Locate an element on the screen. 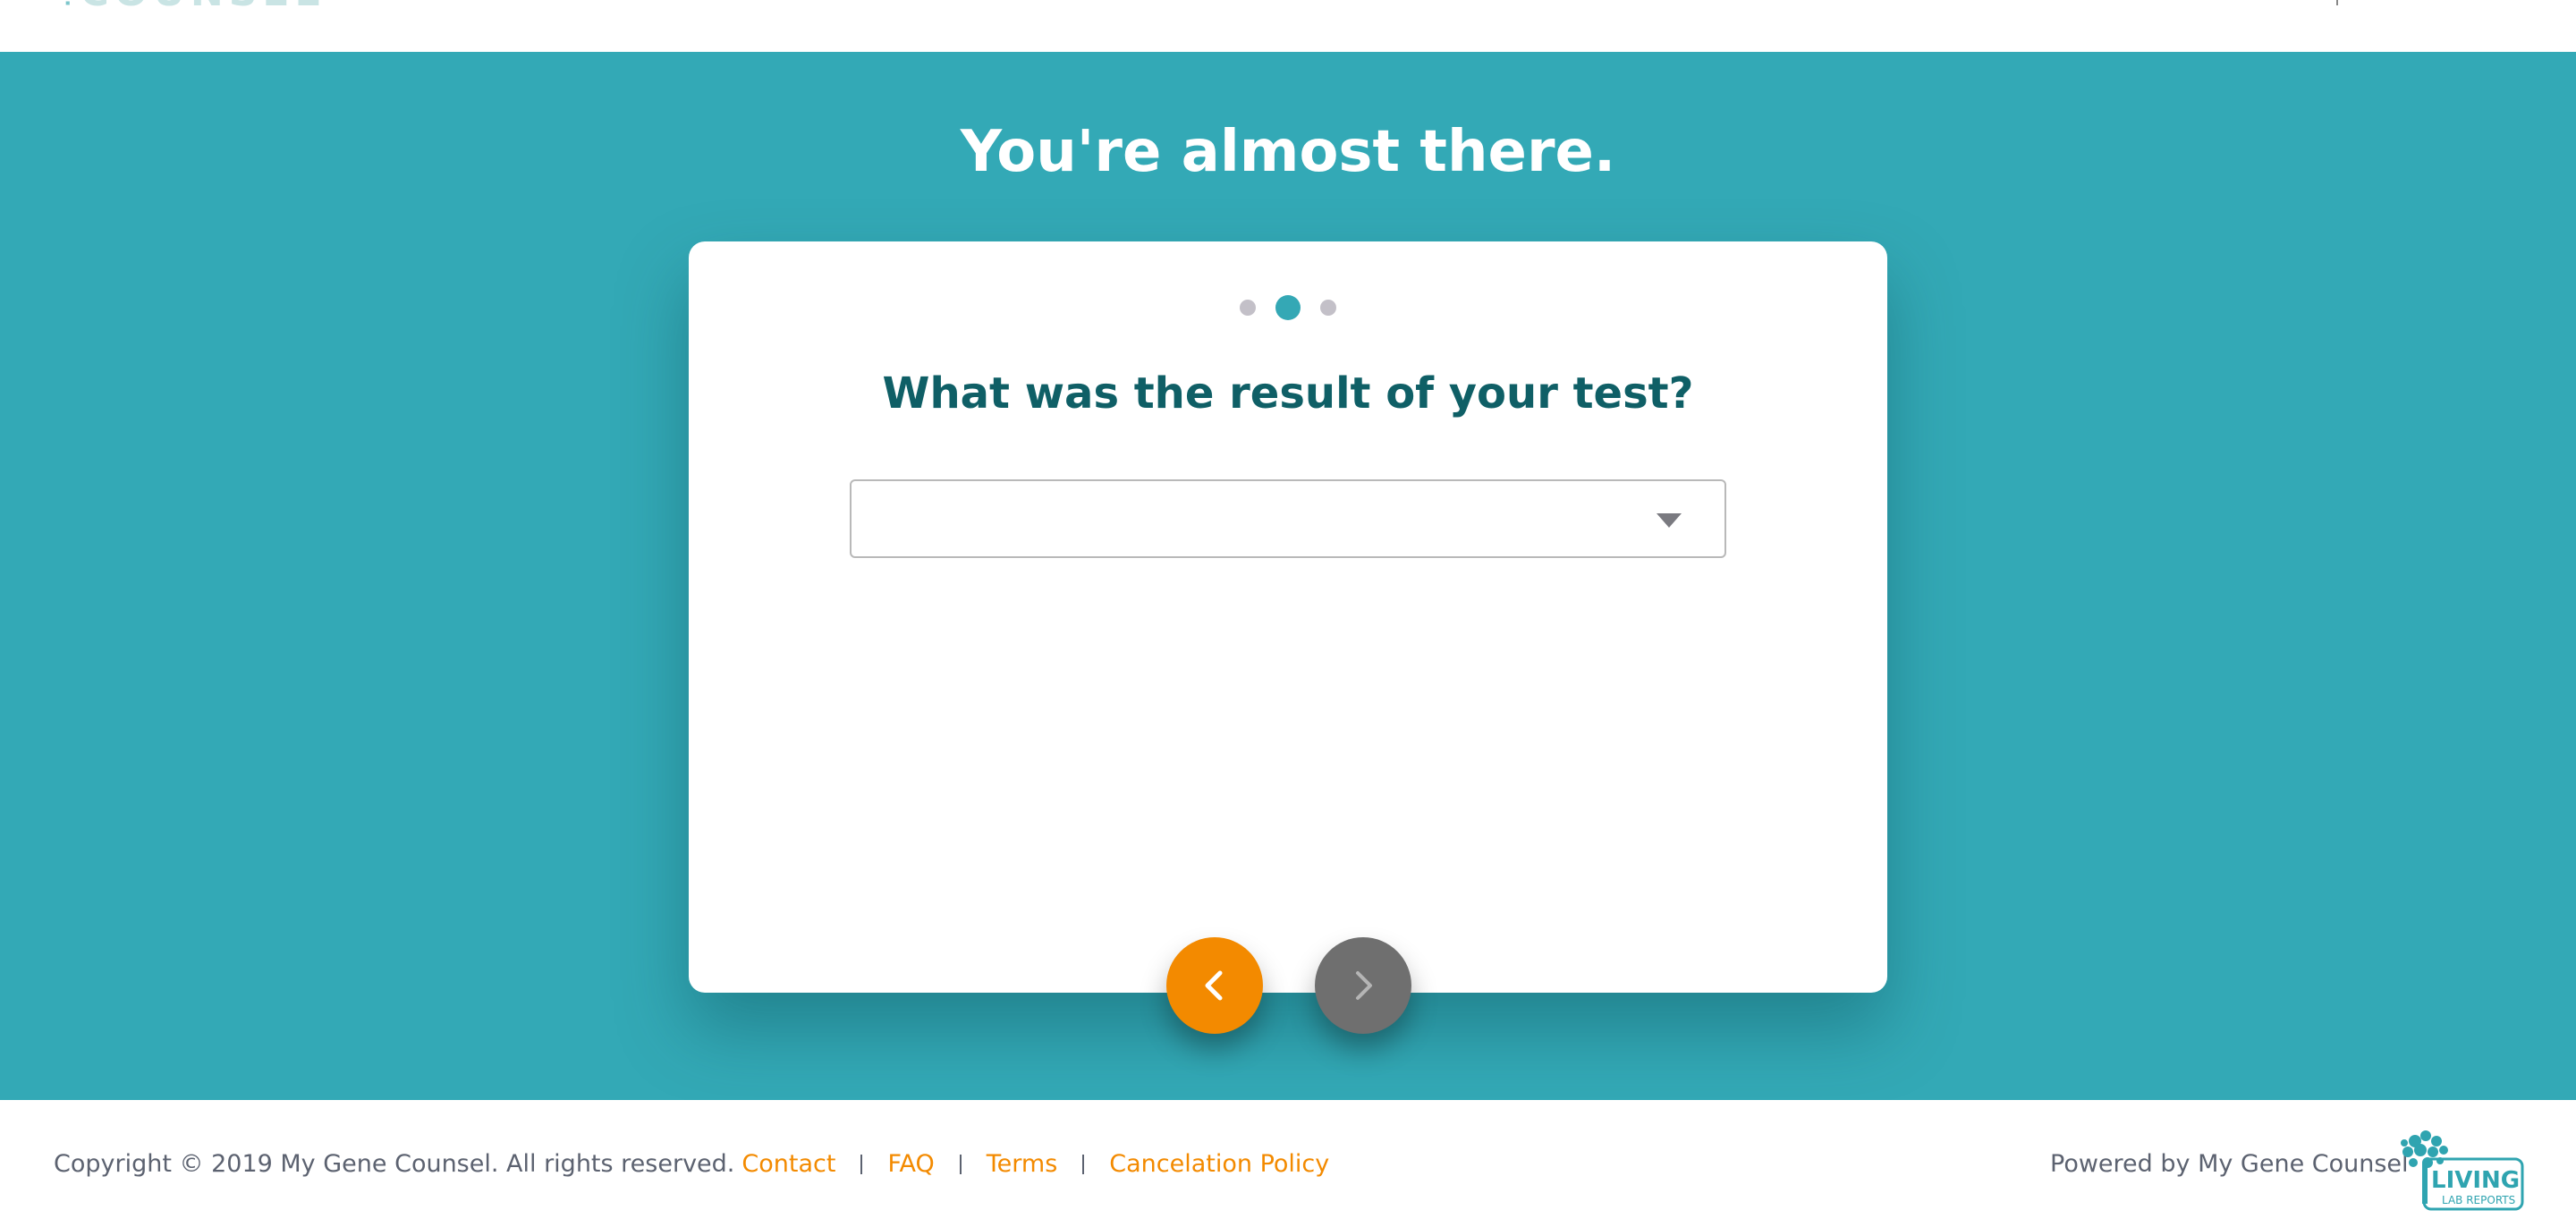  powered-by-text: Powered by My Gene Counsel is located at coordinates (2229, 1164).